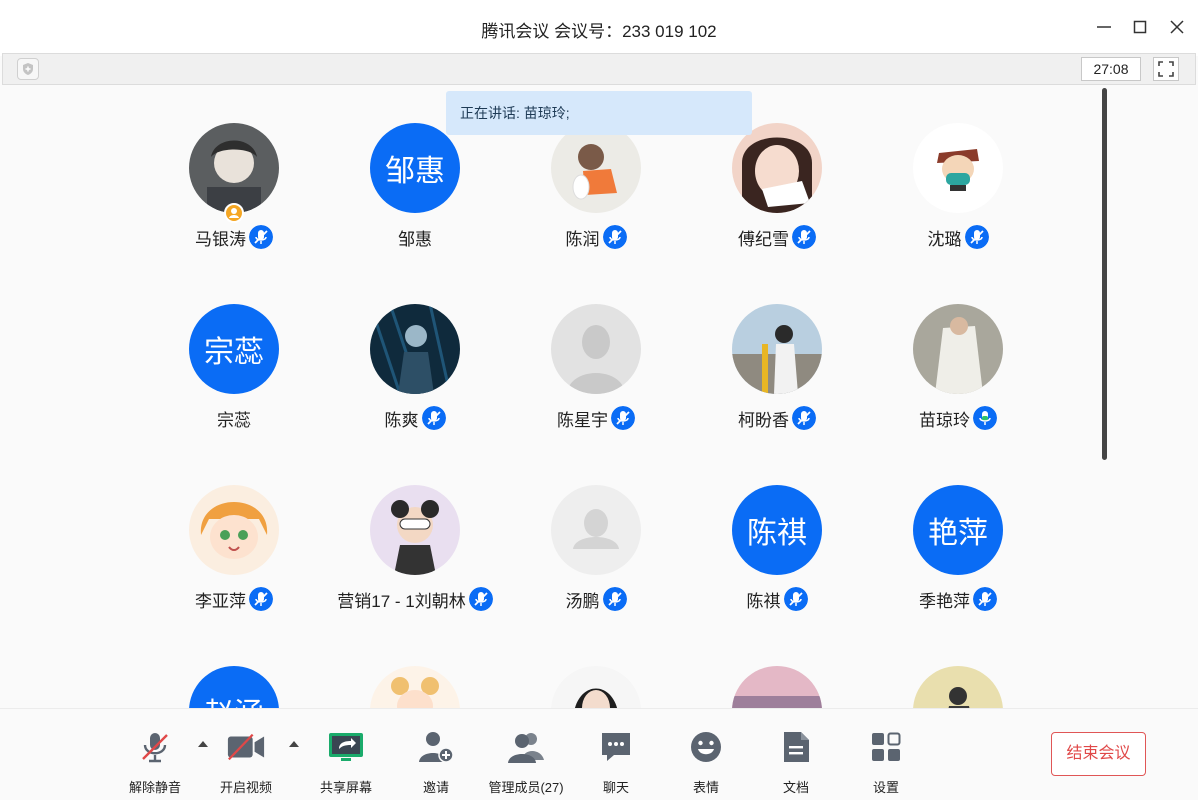  What do you see at coordinates (944, 420) in the screenshot?
I see `participant-name: 苗琼玲` at bounding box center [944, 420].